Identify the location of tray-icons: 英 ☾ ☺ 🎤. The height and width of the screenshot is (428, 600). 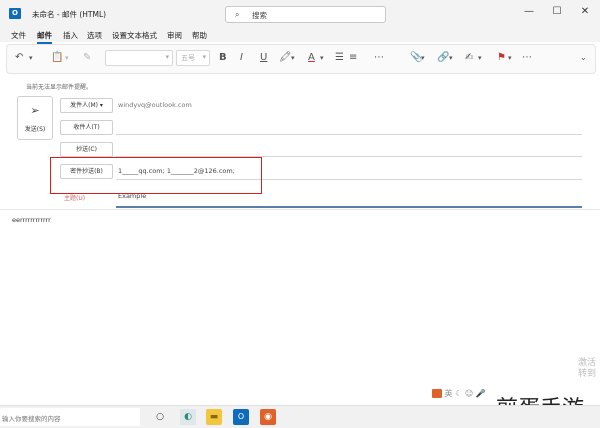
(459, 393).